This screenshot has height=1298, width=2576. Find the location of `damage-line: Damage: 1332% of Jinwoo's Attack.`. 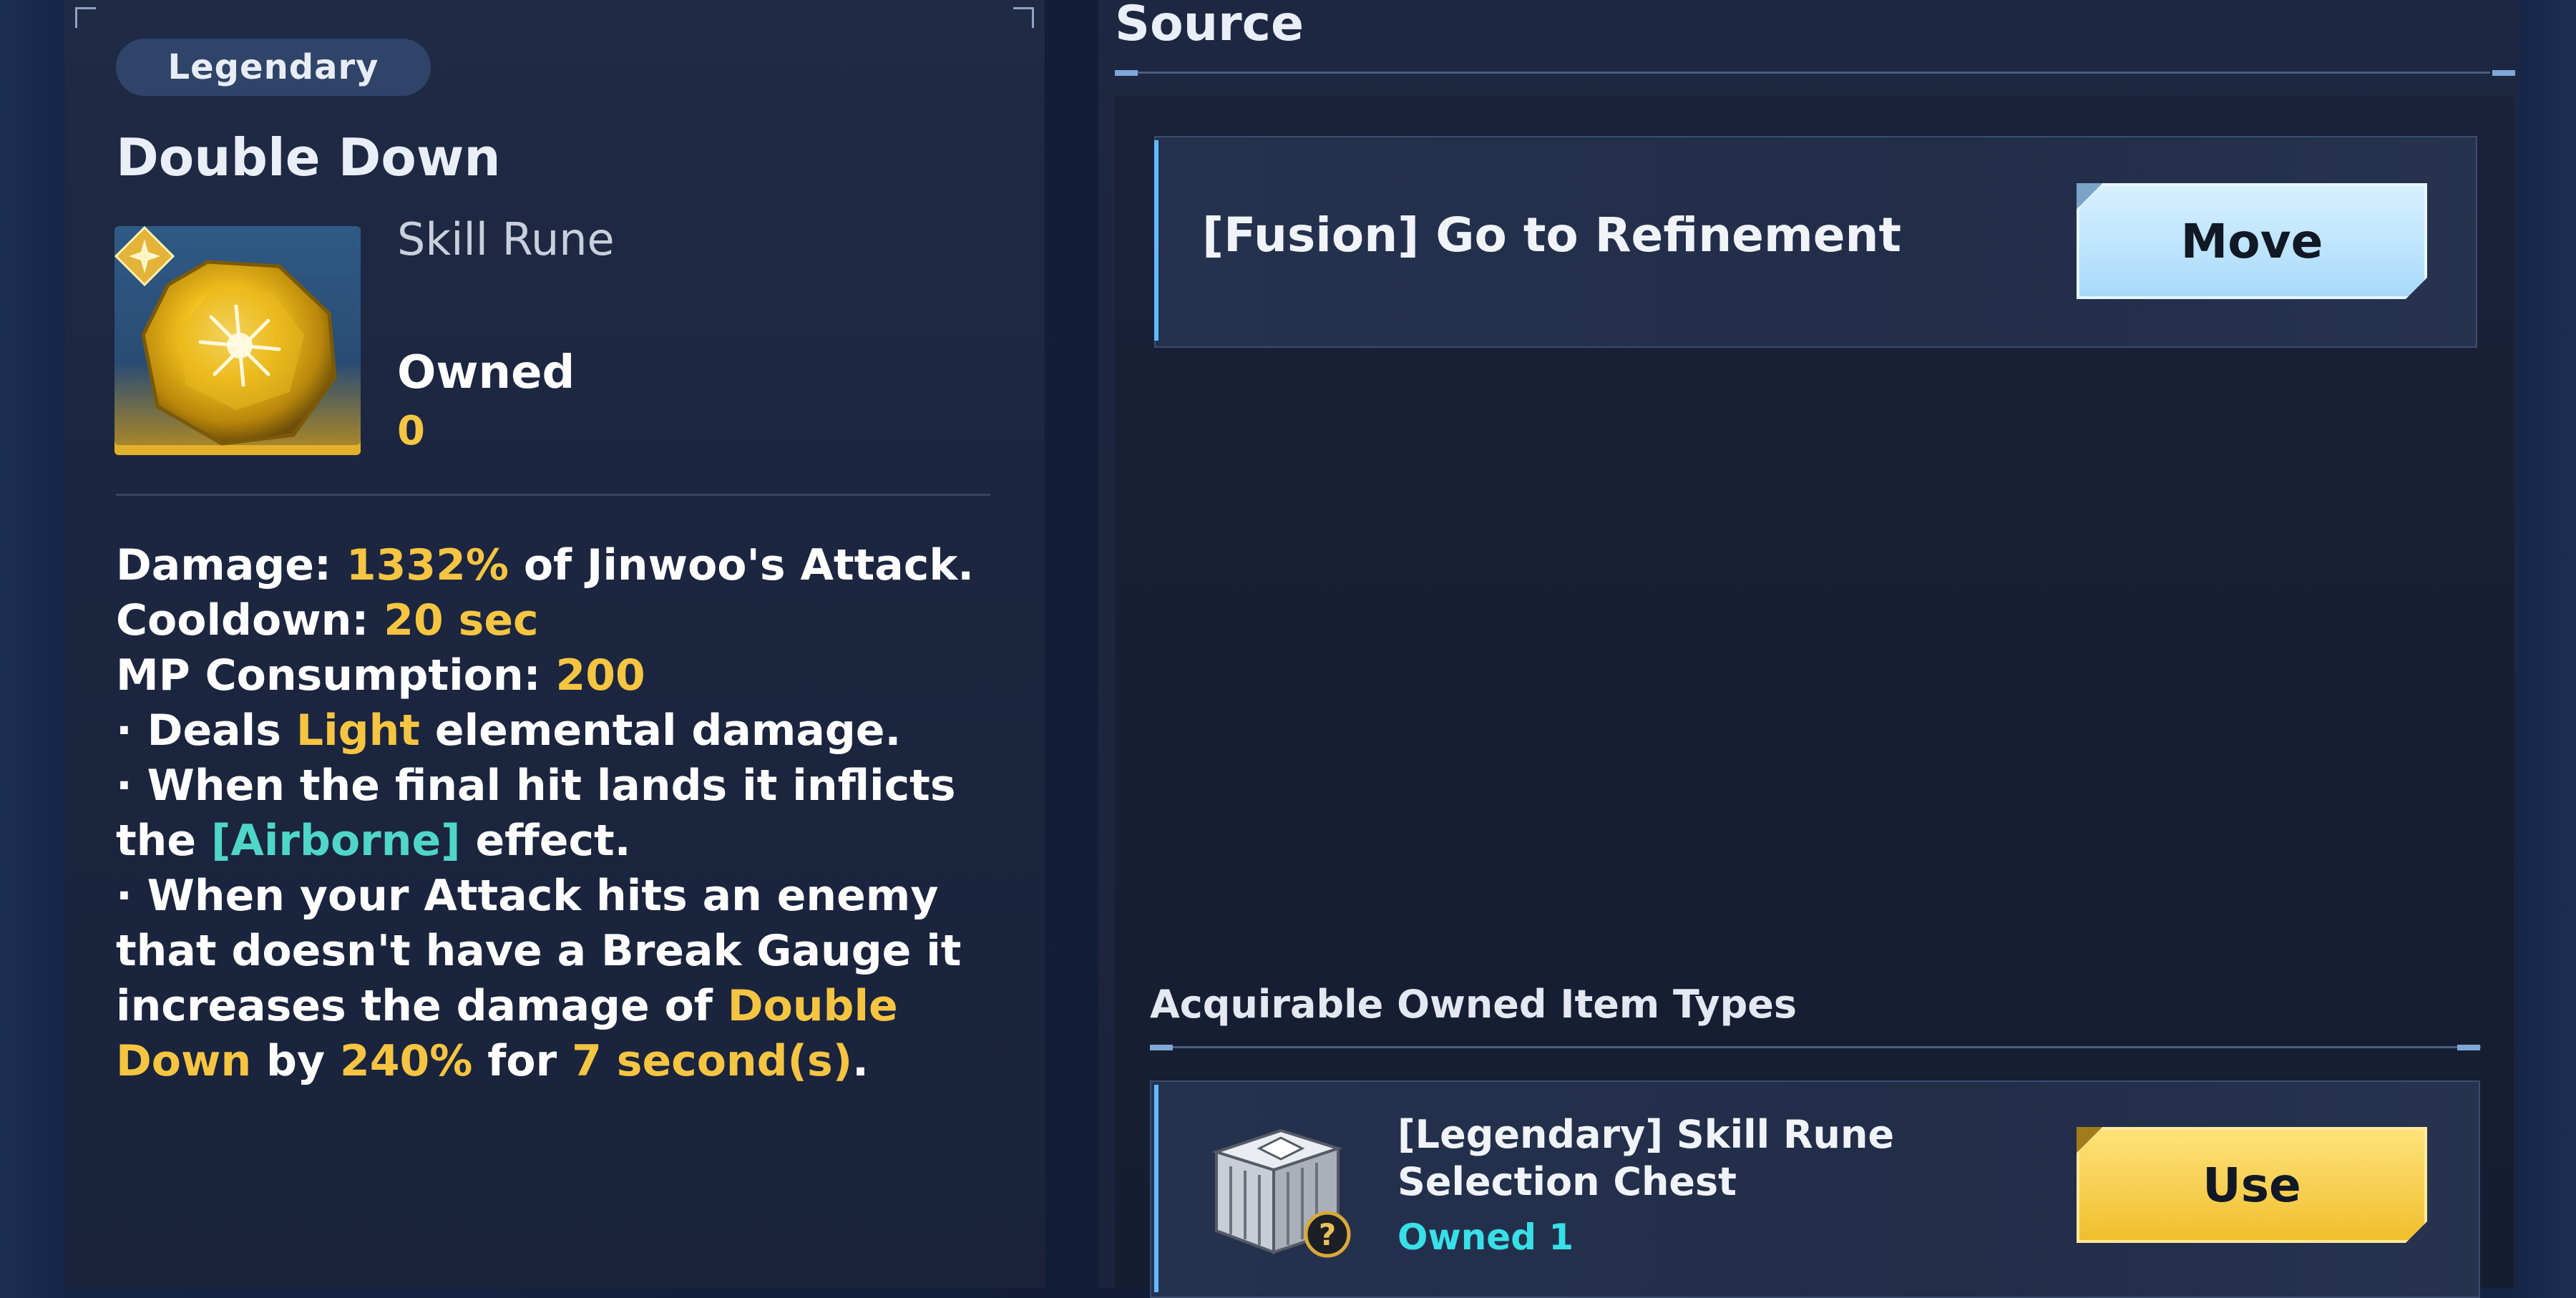

damage-line: Damage: 1332% of Jinwoo's Attack. is located at coordinates (545, 565).